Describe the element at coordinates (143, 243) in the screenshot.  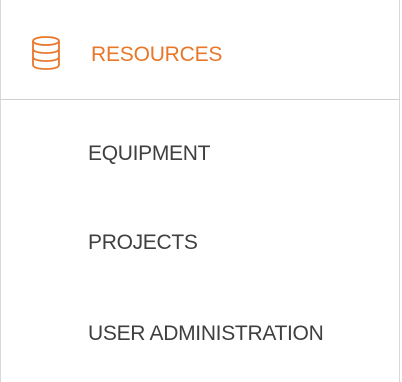
I see `menu-item-projects: PROJECTS` at that location.